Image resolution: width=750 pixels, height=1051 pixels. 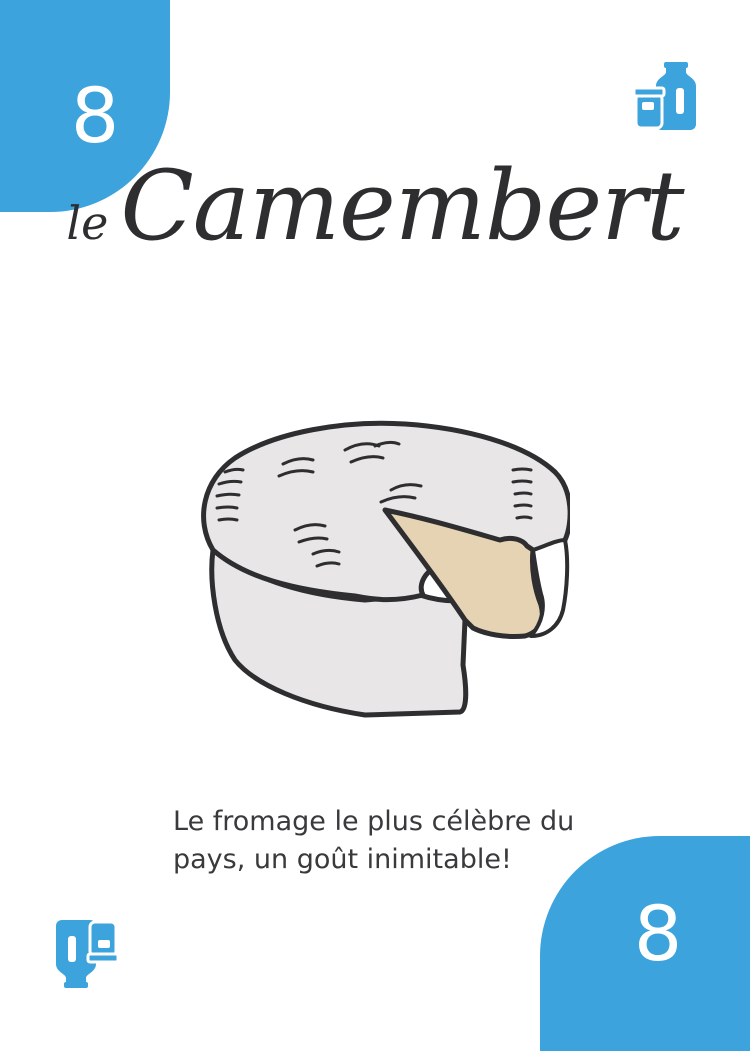 What do you see at coordinates (658, 933) in the screenshot?
I see `card-number-bottom: 8` at bounding box center [658, 933].